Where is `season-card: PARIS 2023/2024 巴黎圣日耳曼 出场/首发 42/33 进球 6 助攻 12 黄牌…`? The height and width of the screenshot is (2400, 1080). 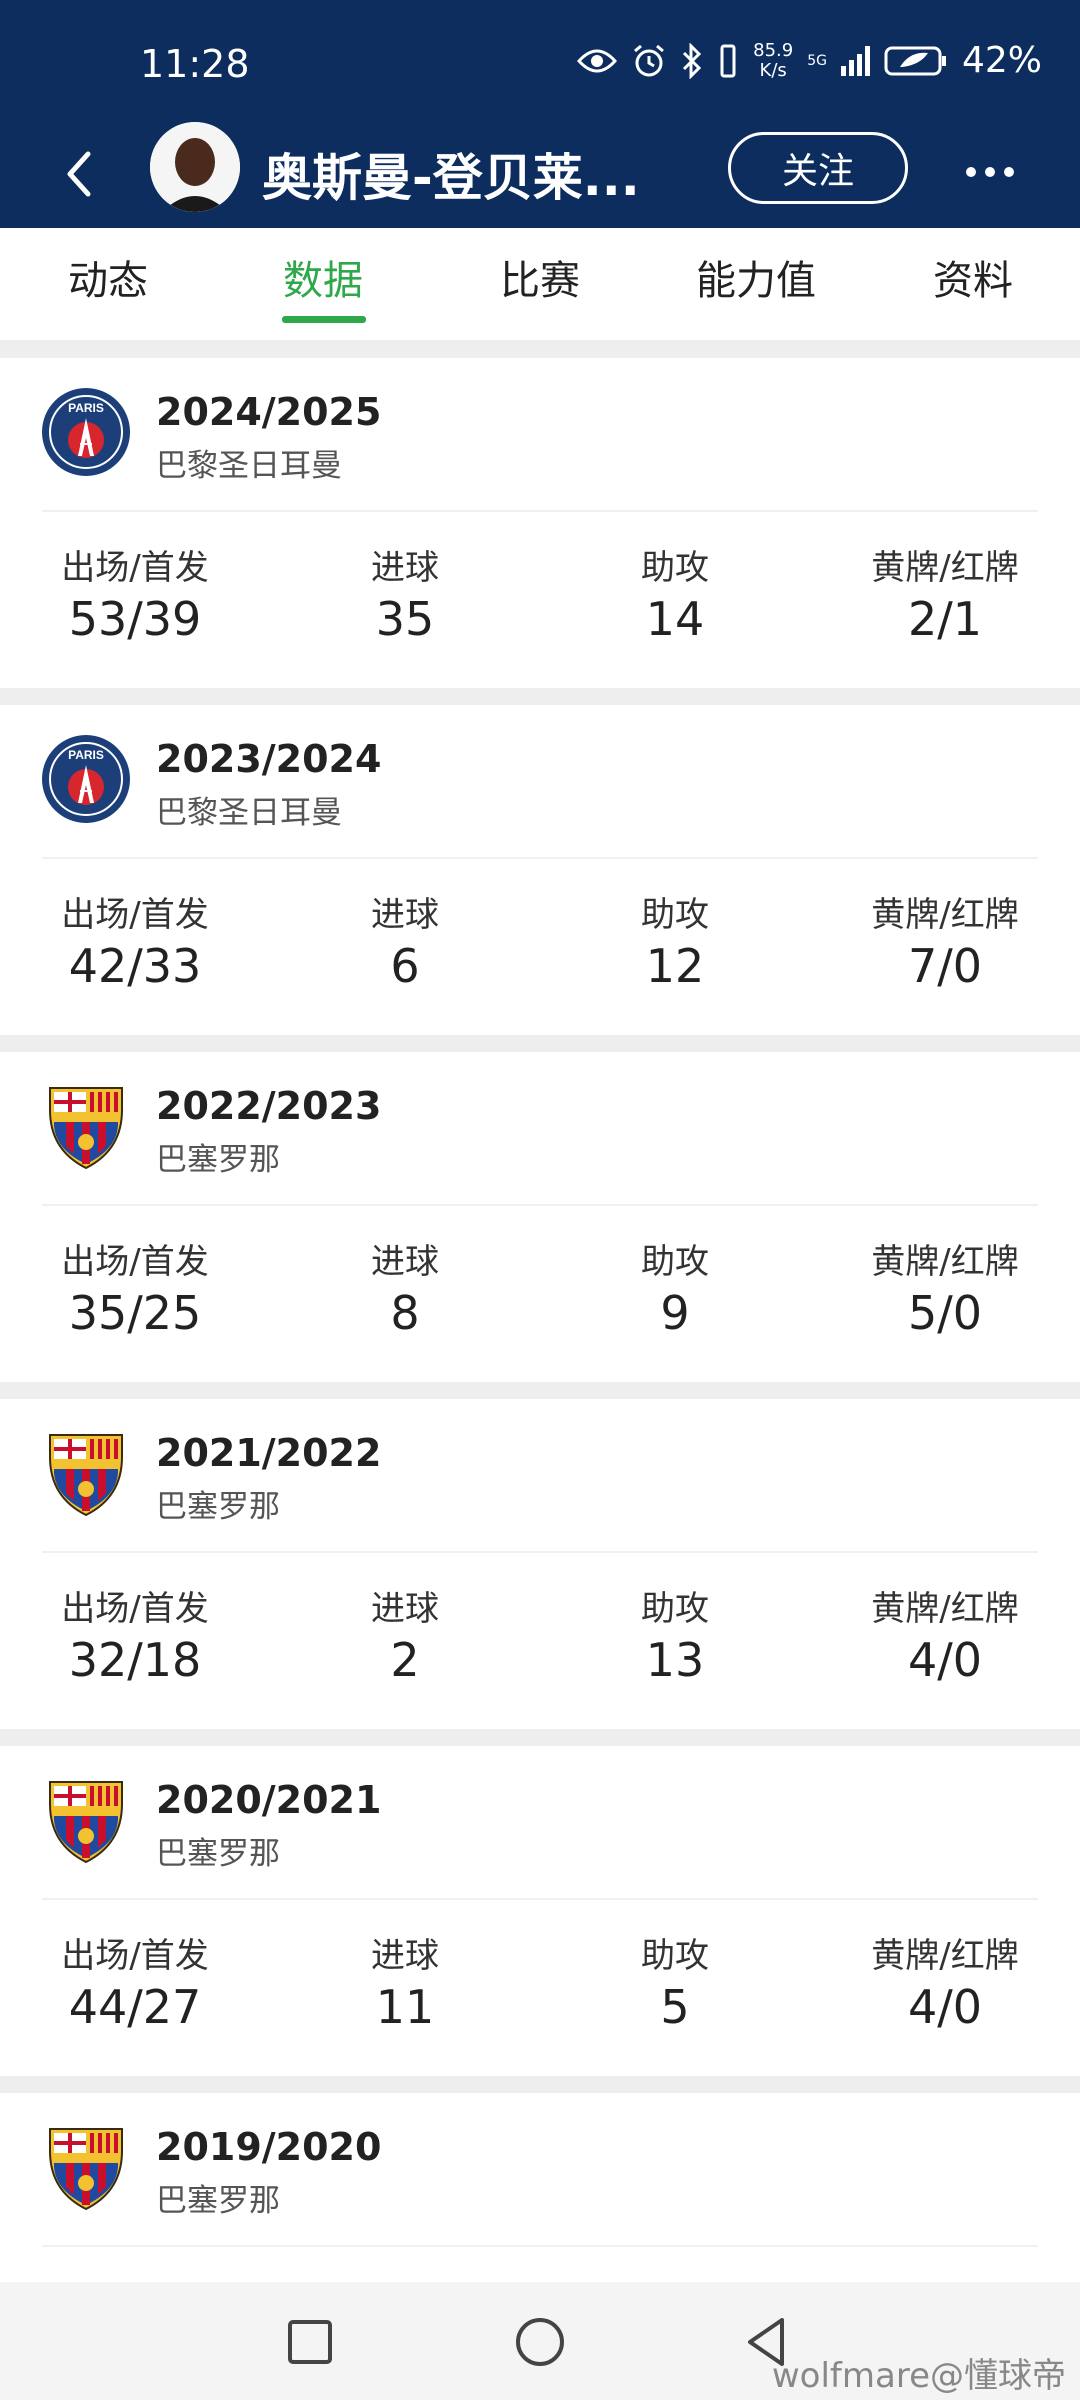
season-card: PARIS 2023/2024 巴黎圣日耳曼 出场/首发 42/33 进球 6 助攻 12 黄牌… is located at coordinates (540, 870).